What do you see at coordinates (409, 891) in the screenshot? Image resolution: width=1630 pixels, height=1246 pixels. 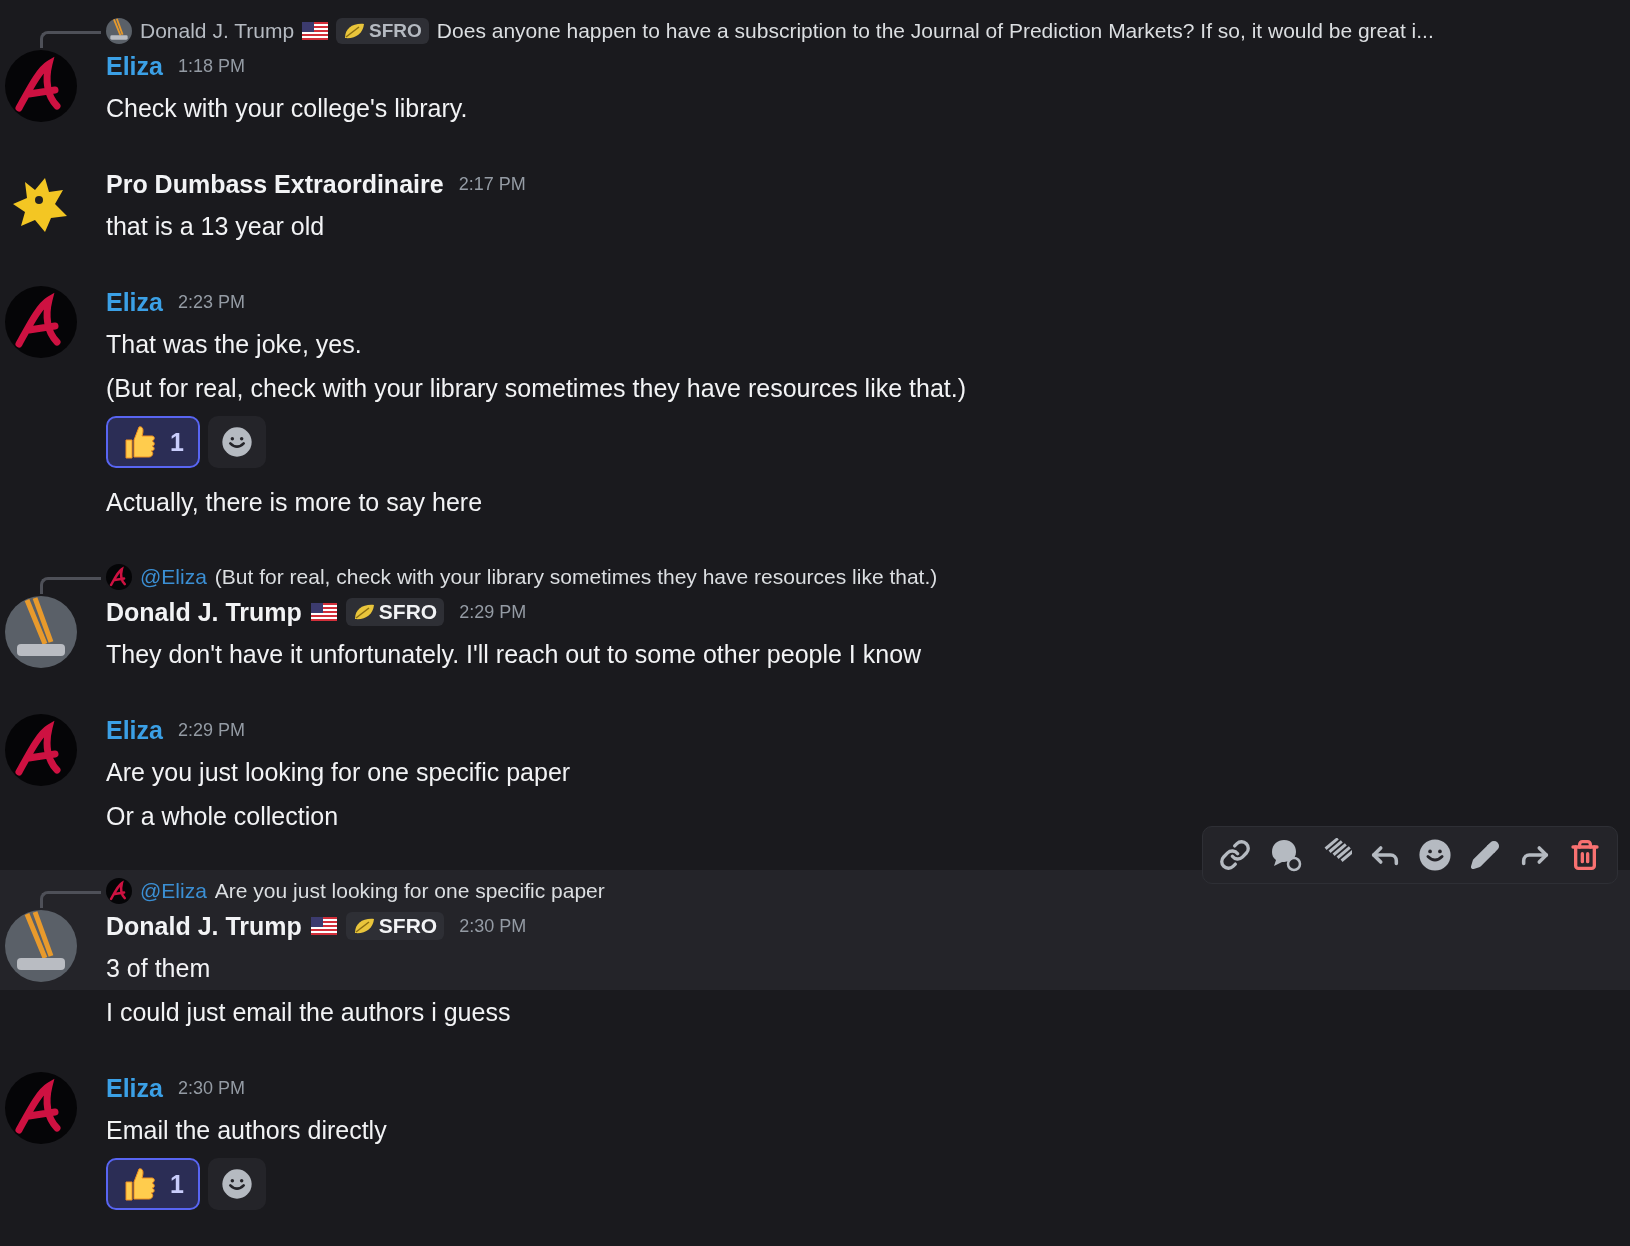 I see `reply-preview: Are you just looking for one specific paper` at bounding box center [409, 891].